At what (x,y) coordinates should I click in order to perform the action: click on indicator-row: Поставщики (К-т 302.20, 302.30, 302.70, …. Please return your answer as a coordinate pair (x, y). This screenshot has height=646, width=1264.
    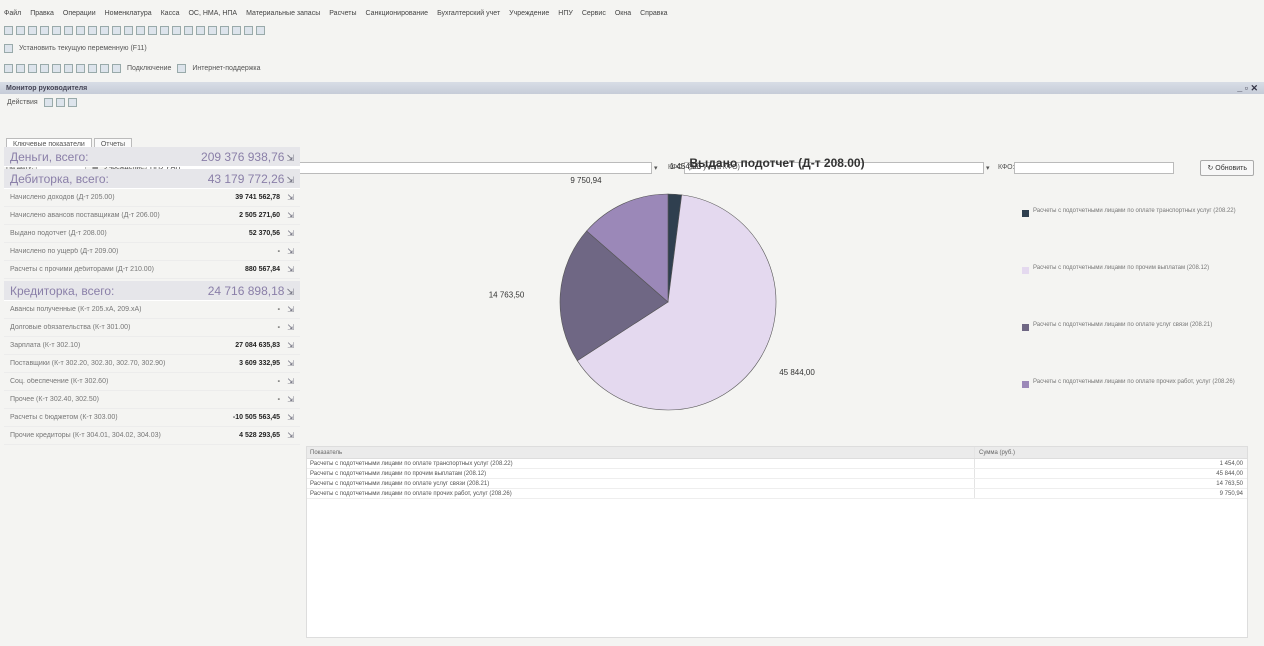
    Looking at the image, I should click on (152, 364).